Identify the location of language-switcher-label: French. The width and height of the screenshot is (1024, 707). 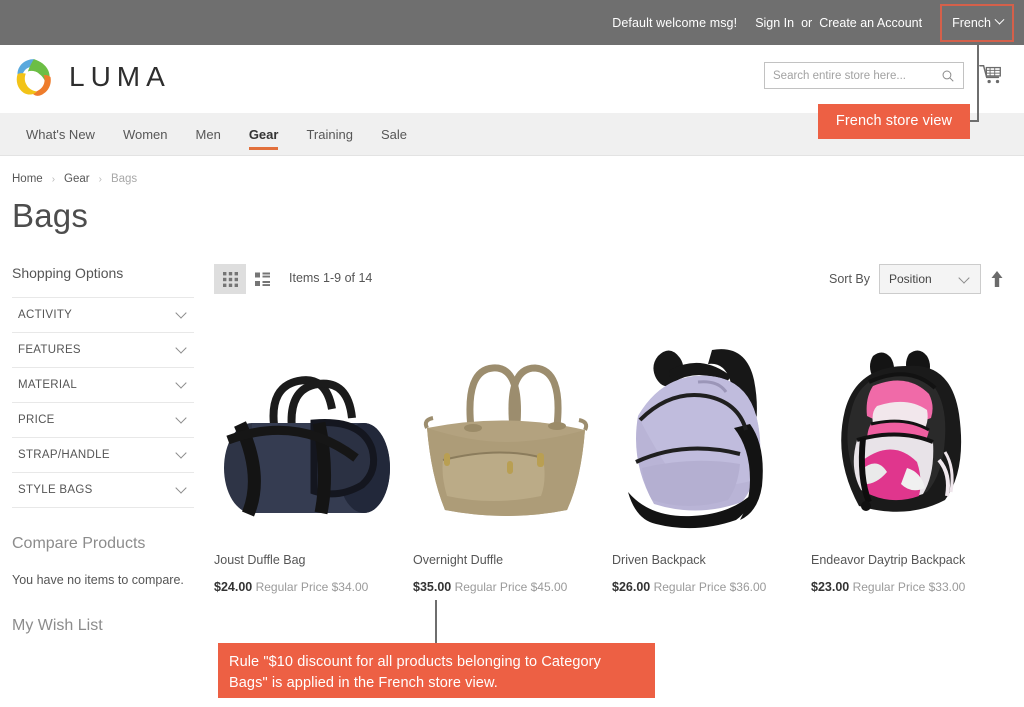
(971, 22).